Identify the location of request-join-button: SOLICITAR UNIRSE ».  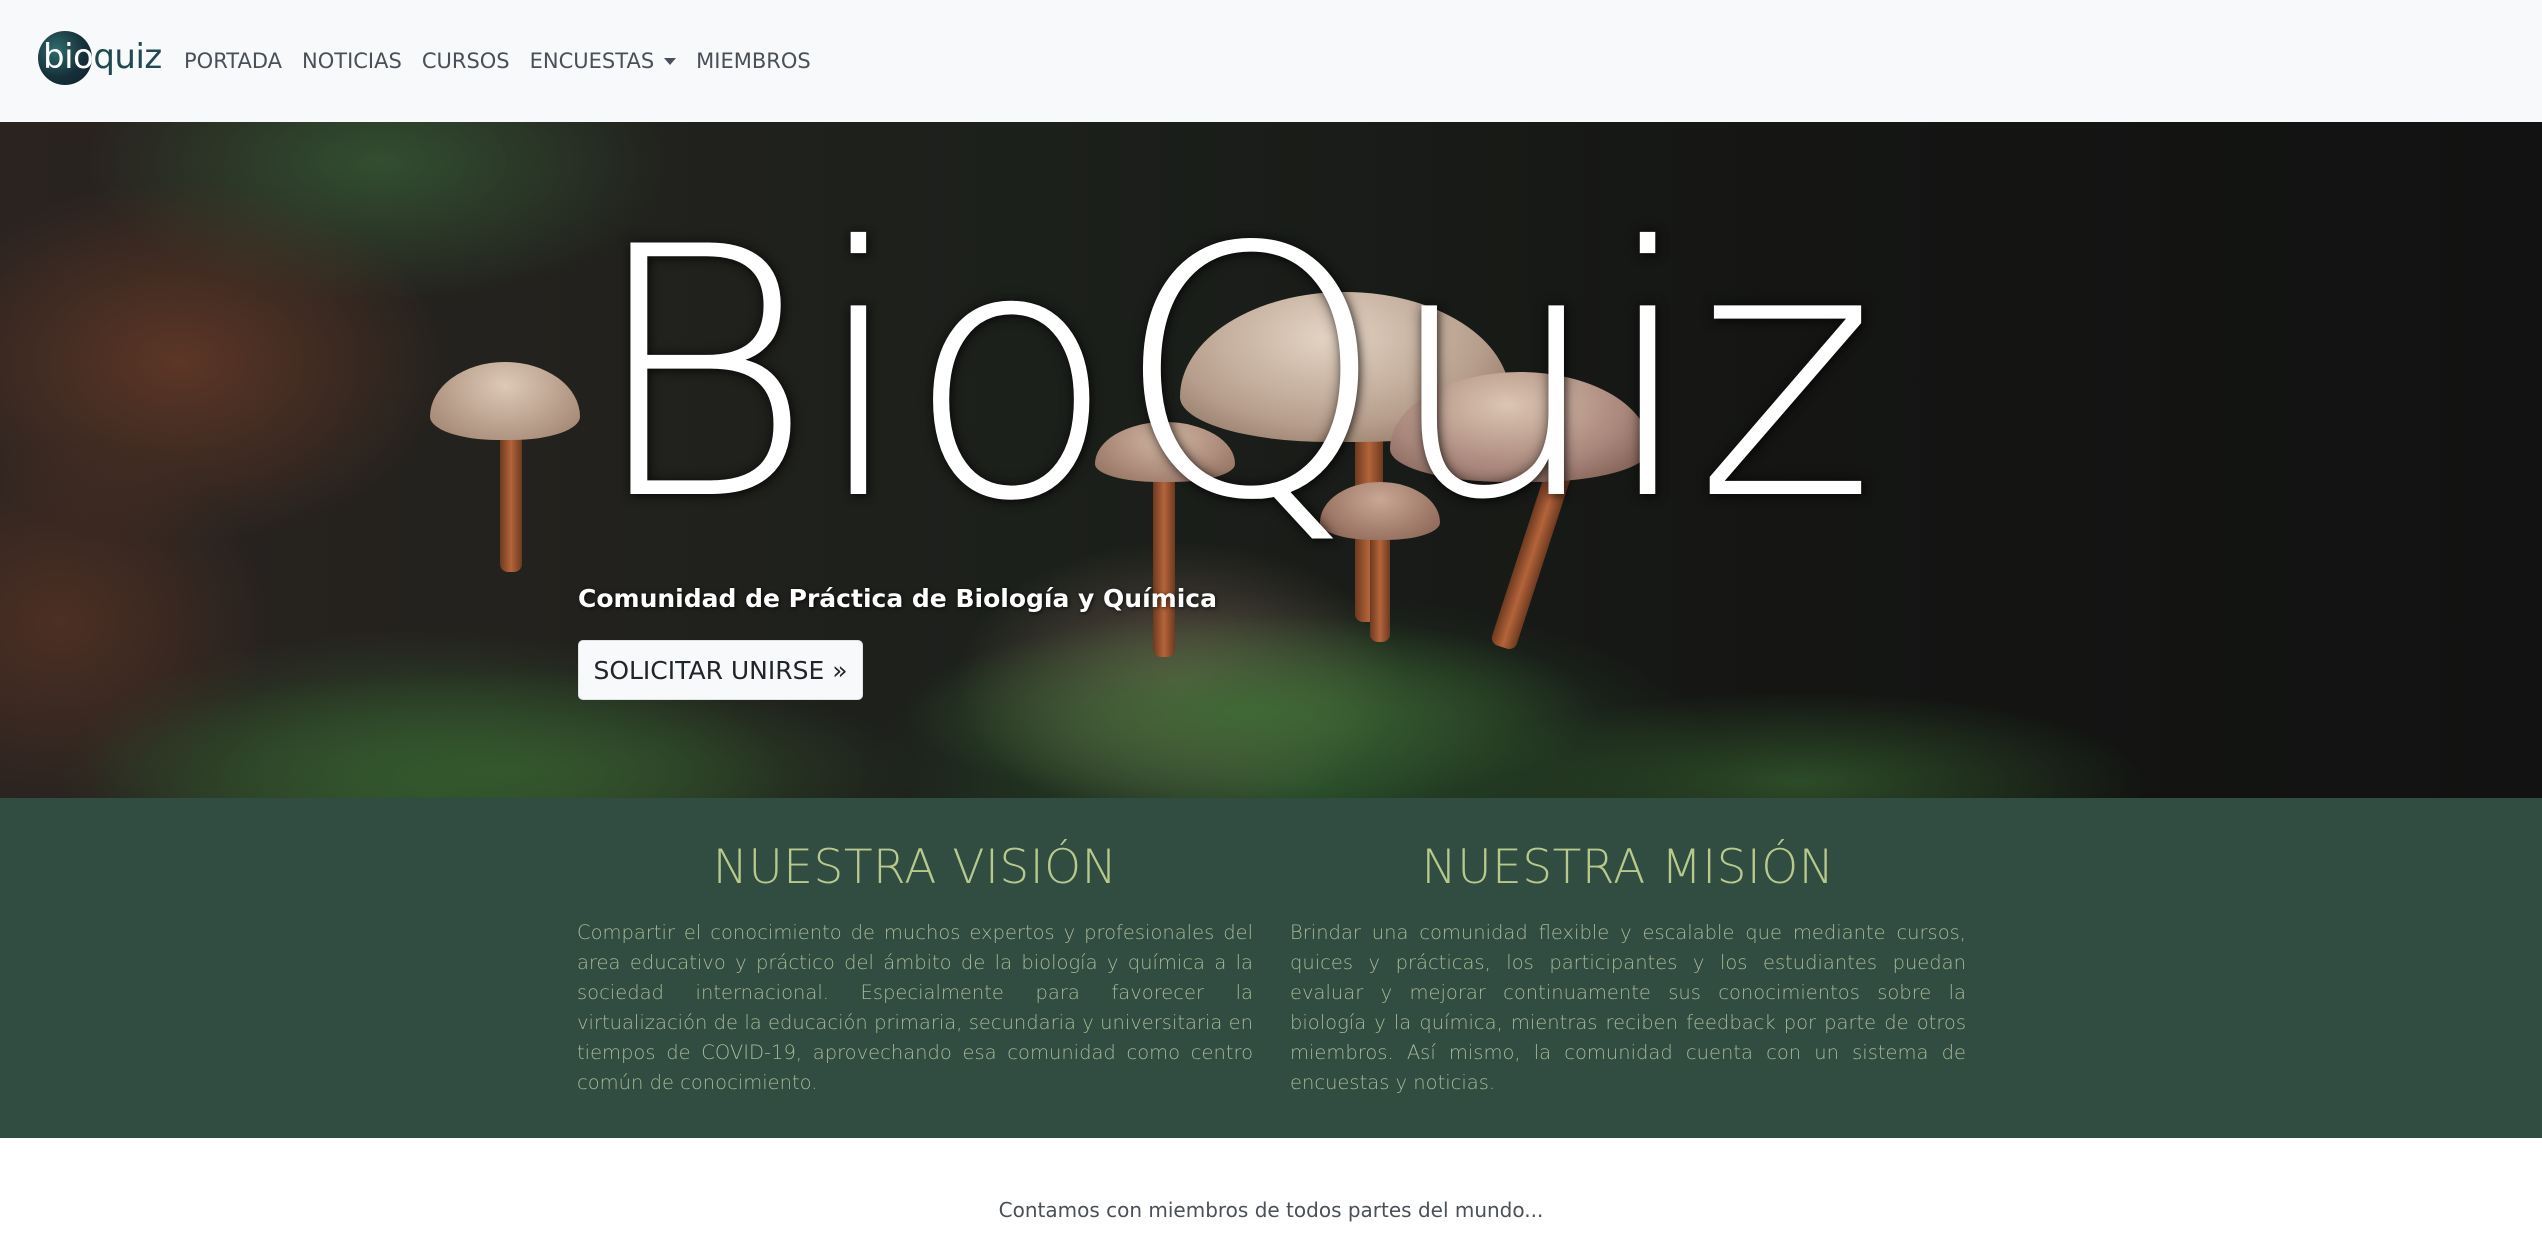
(720, 670).